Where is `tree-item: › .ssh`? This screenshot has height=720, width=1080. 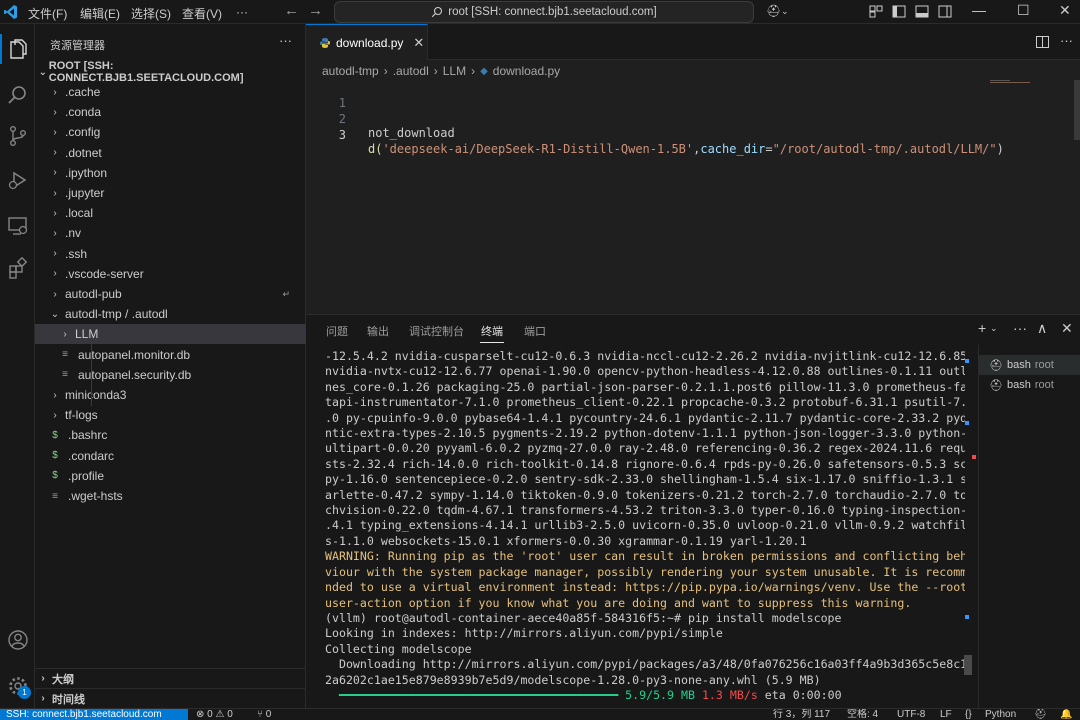
tree-item: › .ssh is located at coordinates (170, 254).